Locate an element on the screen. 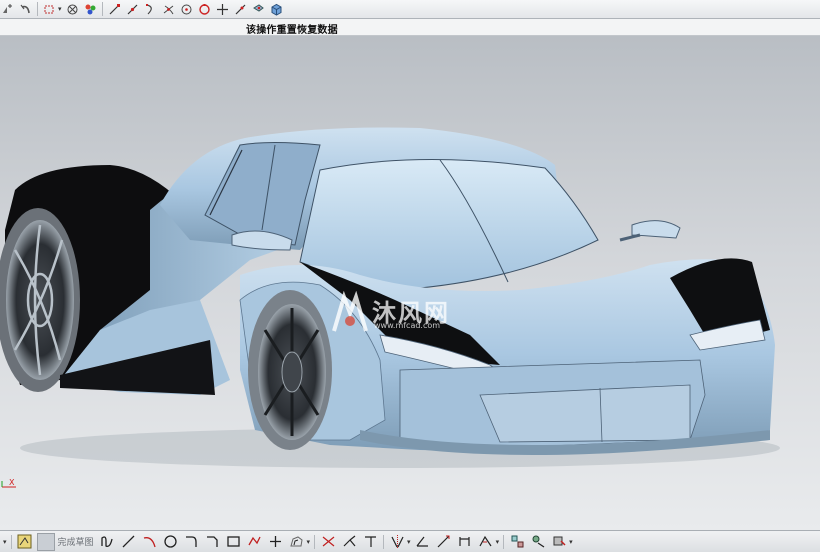  dimension-icon is located at coordinates (465, 542).